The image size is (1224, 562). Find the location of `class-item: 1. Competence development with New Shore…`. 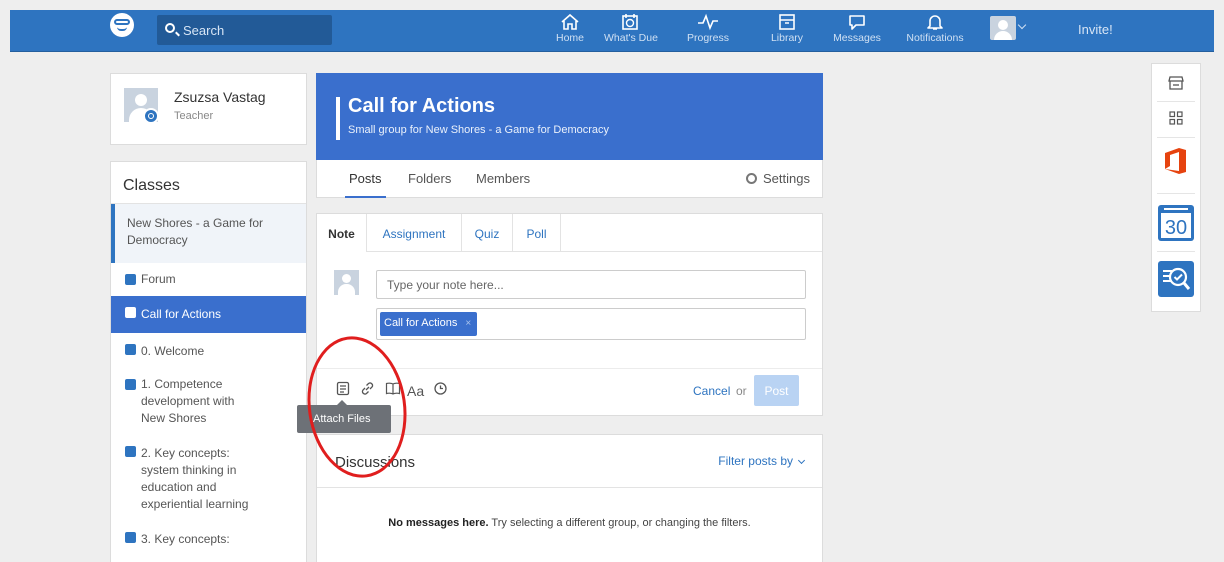

class-item: 1. Competence development with New Shore… is located at coordinates (208, 401).